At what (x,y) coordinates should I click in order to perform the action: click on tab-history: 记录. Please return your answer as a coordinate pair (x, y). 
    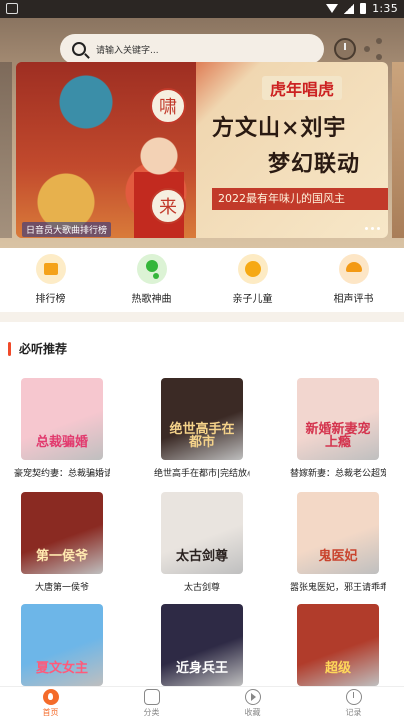
    Looking at the image, I should click on (353, 703).